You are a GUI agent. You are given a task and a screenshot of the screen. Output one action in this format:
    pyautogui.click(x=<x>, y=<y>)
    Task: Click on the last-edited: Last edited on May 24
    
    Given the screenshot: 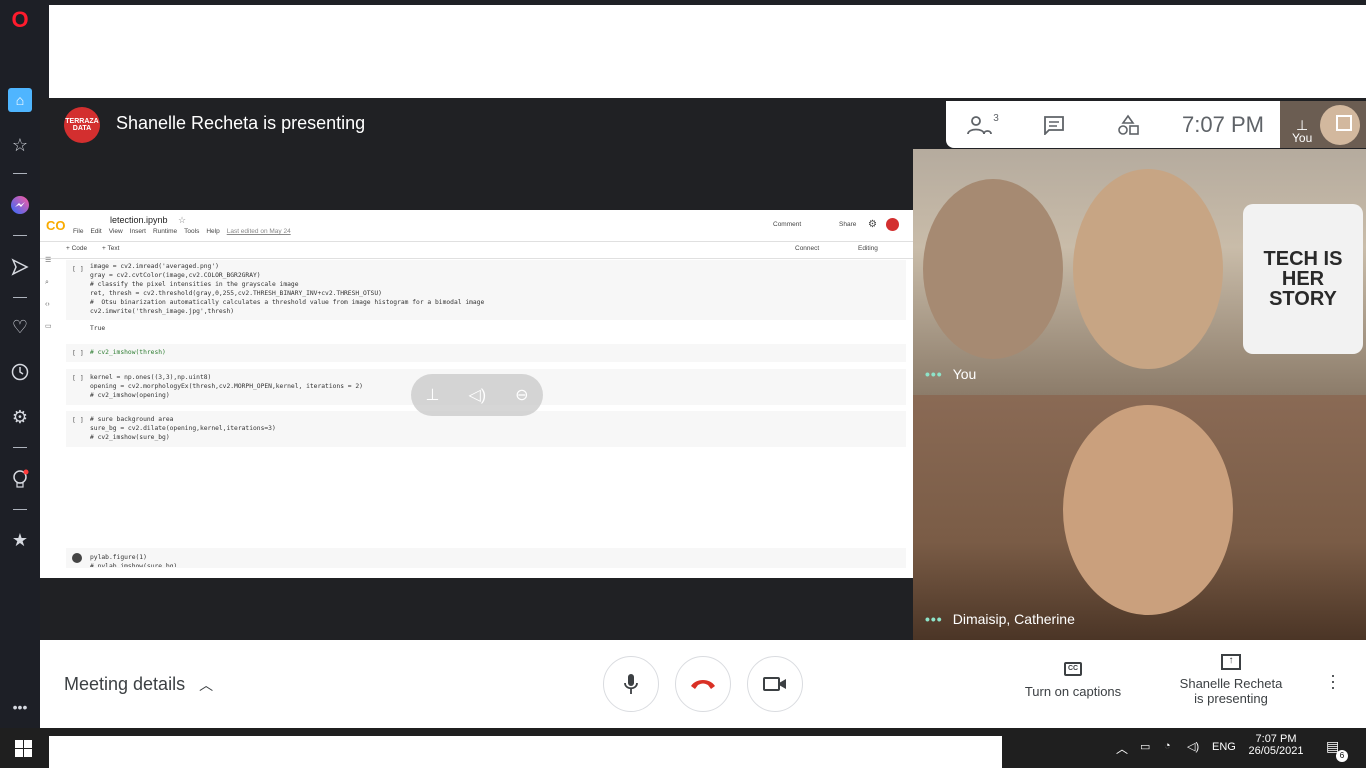 What is the action you would take?
    pyautogui.click(x=259, y=231)
    